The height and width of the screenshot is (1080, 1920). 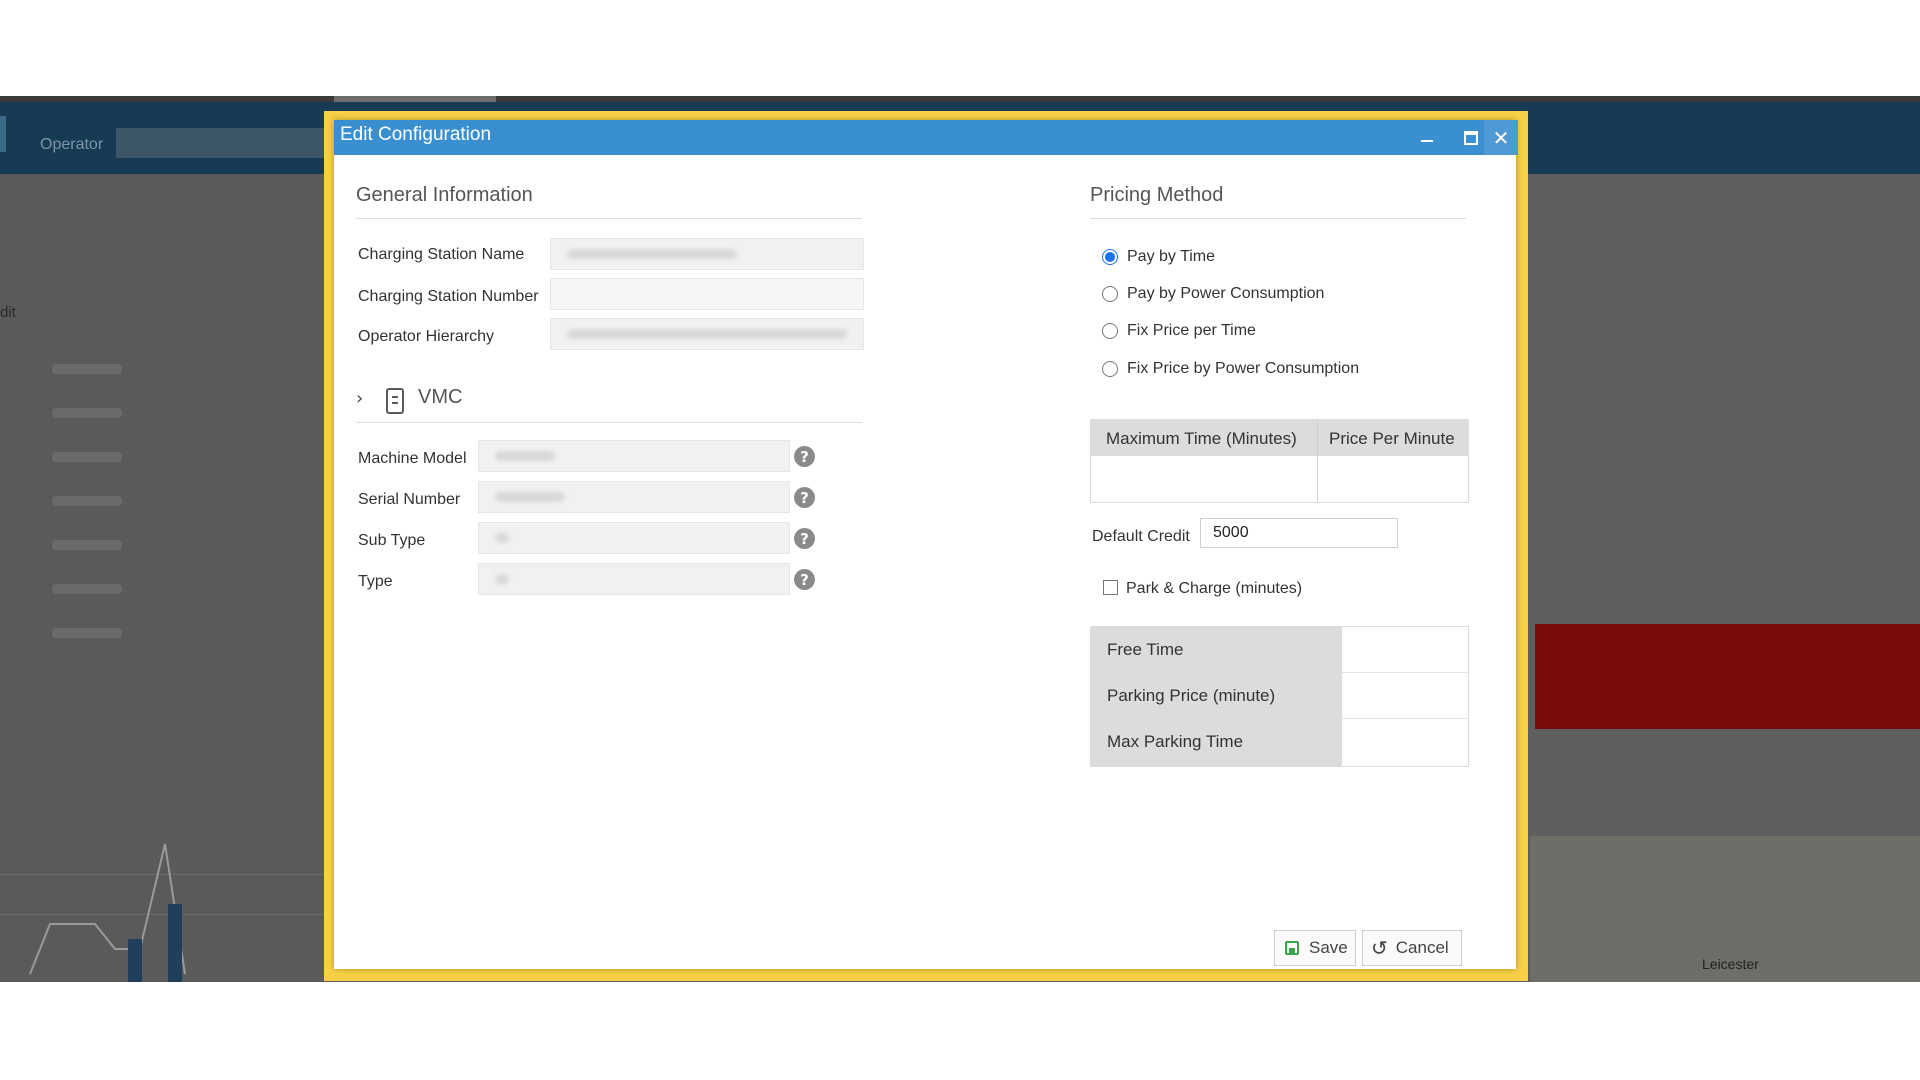 What do you see at coordinates (634, 497) in the screenshot?
I see `serial-number-input` at bounding box center [634, 497].